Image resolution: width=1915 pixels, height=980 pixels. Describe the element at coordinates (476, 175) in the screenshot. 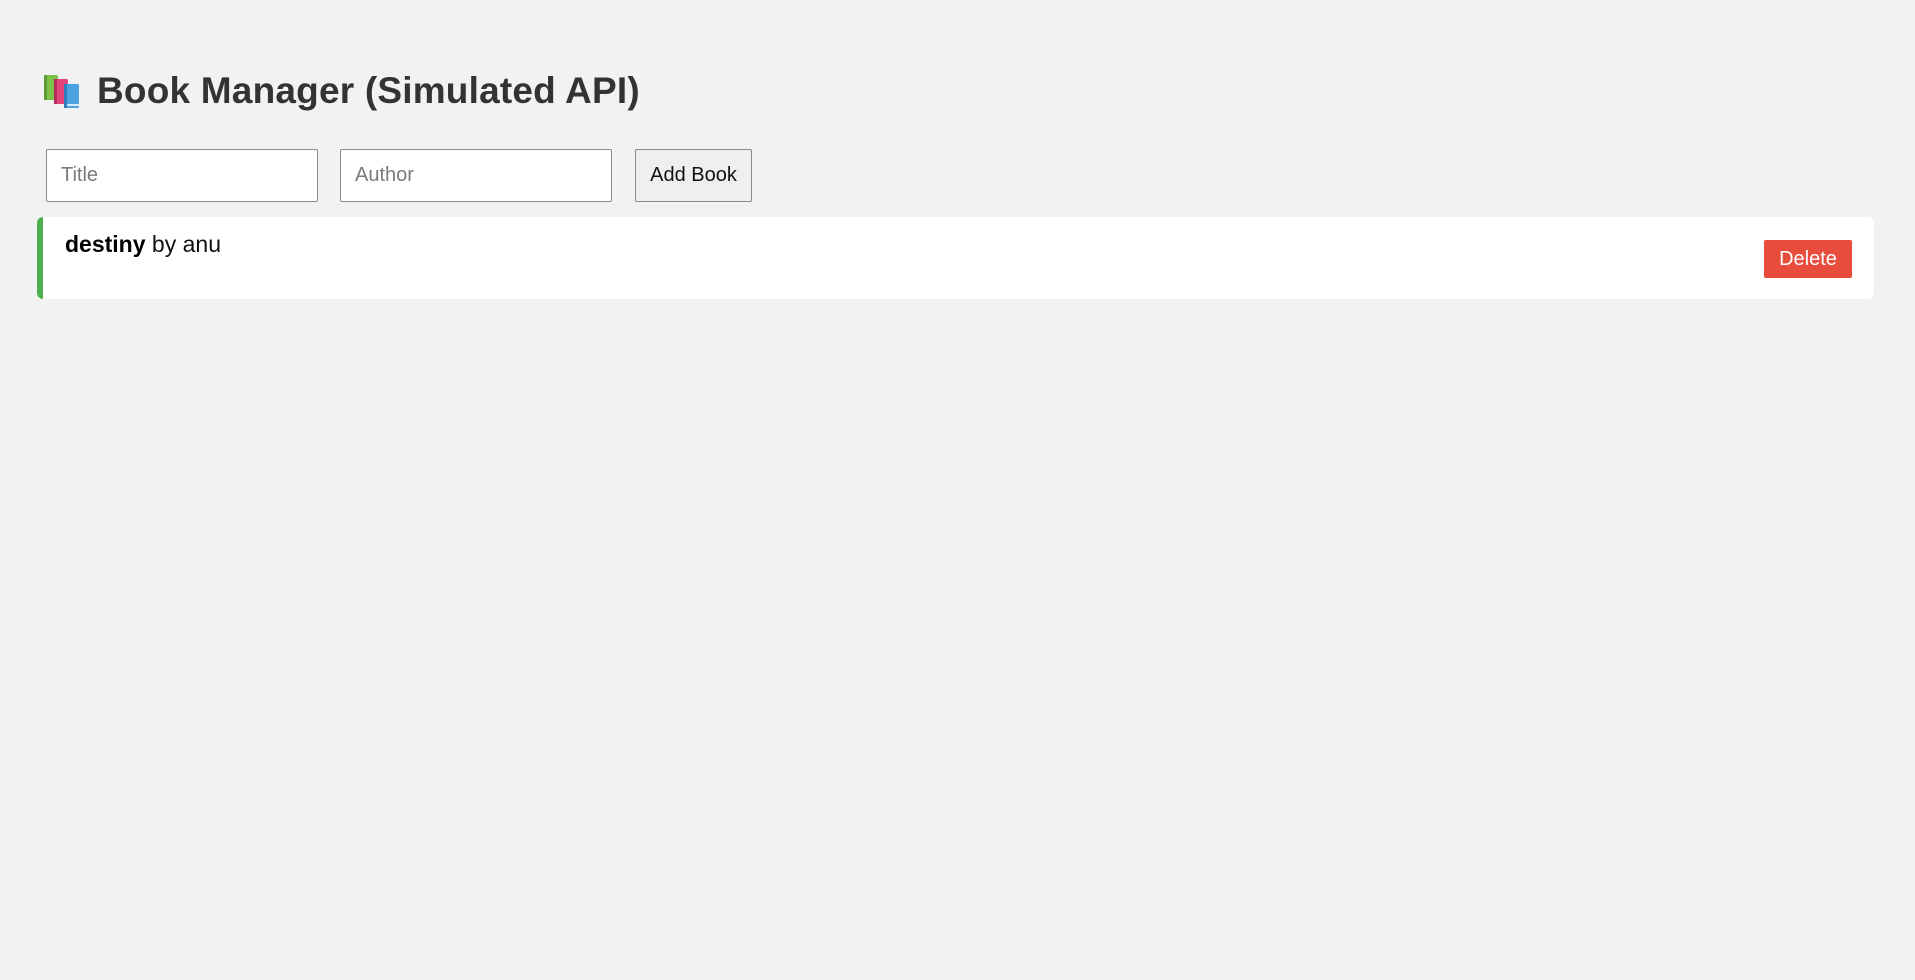

I see `author-input` at that location.